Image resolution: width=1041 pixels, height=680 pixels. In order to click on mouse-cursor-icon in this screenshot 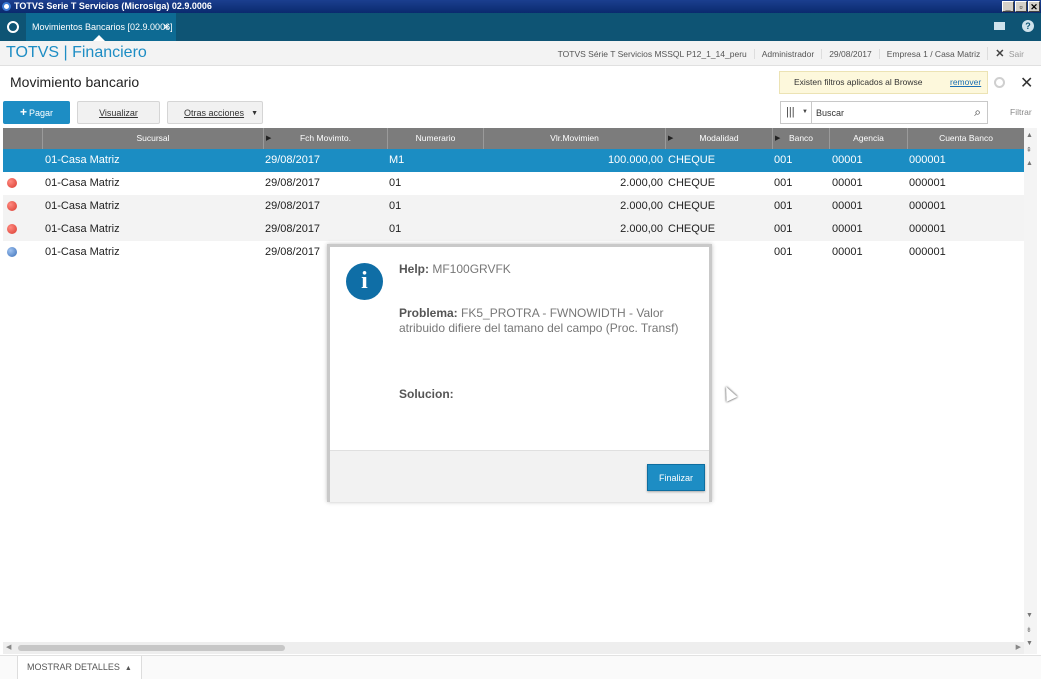, I will do `click(729, 393)`.